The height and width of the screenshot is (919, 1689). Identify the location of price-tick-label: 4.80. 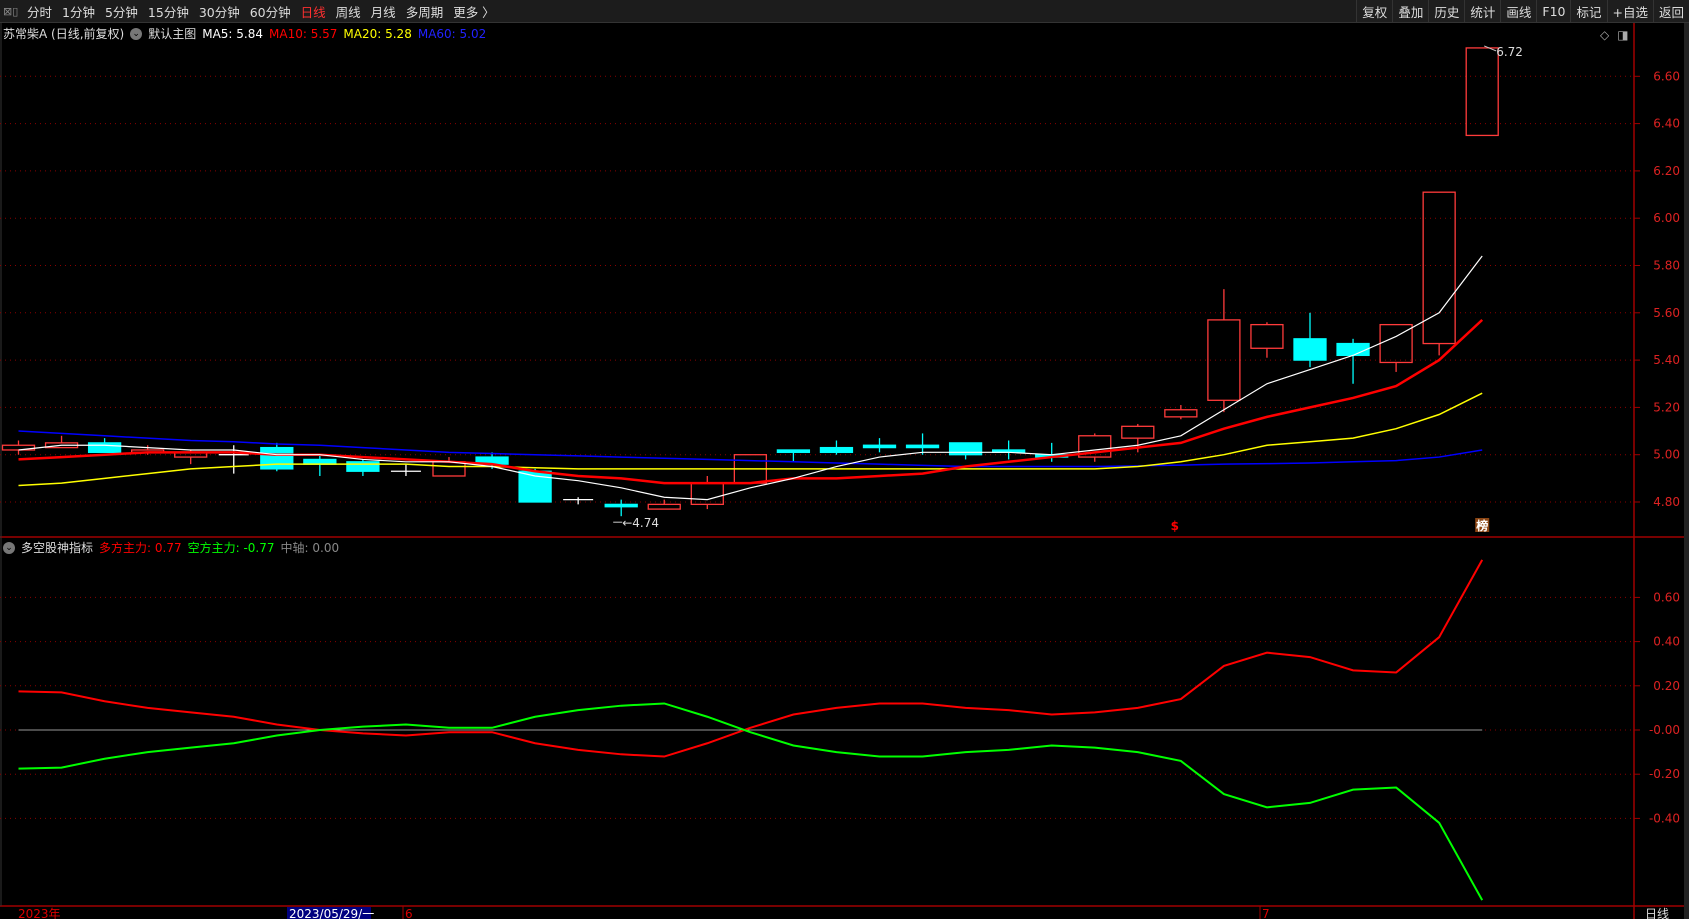
(1666, 502).